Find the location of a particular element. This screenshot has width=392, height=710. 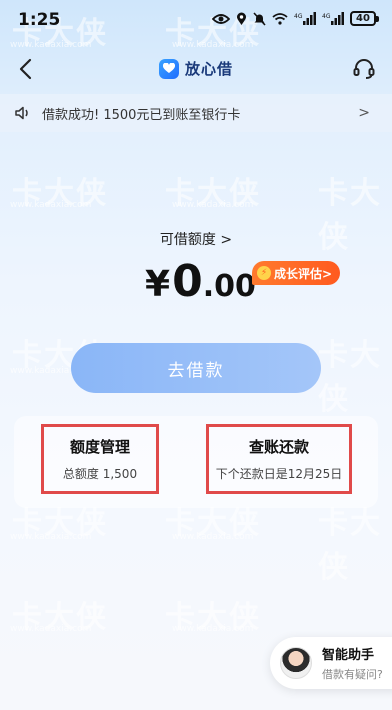

location-icon is located at coordinates (241, 18).